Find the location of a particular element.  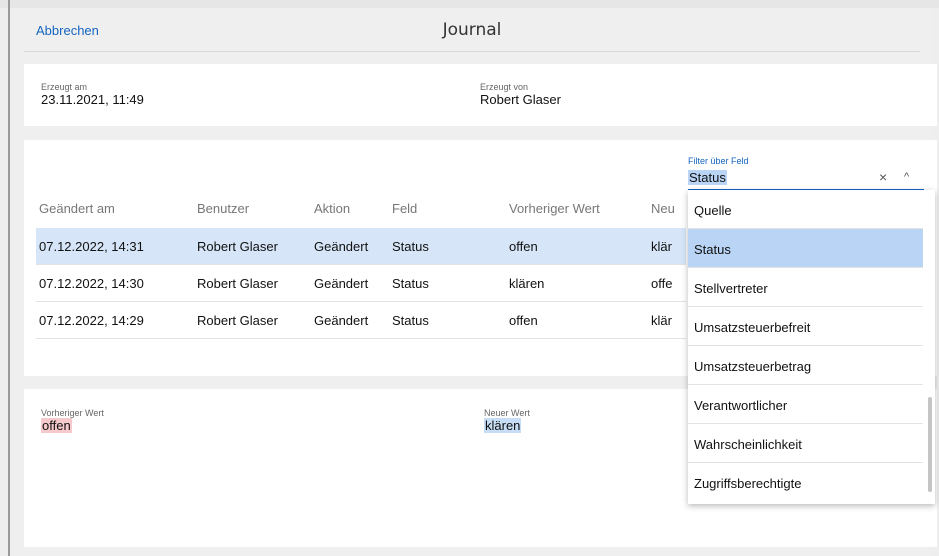

created-by-label: Erzeugt von is located at coordinates (504, 87).